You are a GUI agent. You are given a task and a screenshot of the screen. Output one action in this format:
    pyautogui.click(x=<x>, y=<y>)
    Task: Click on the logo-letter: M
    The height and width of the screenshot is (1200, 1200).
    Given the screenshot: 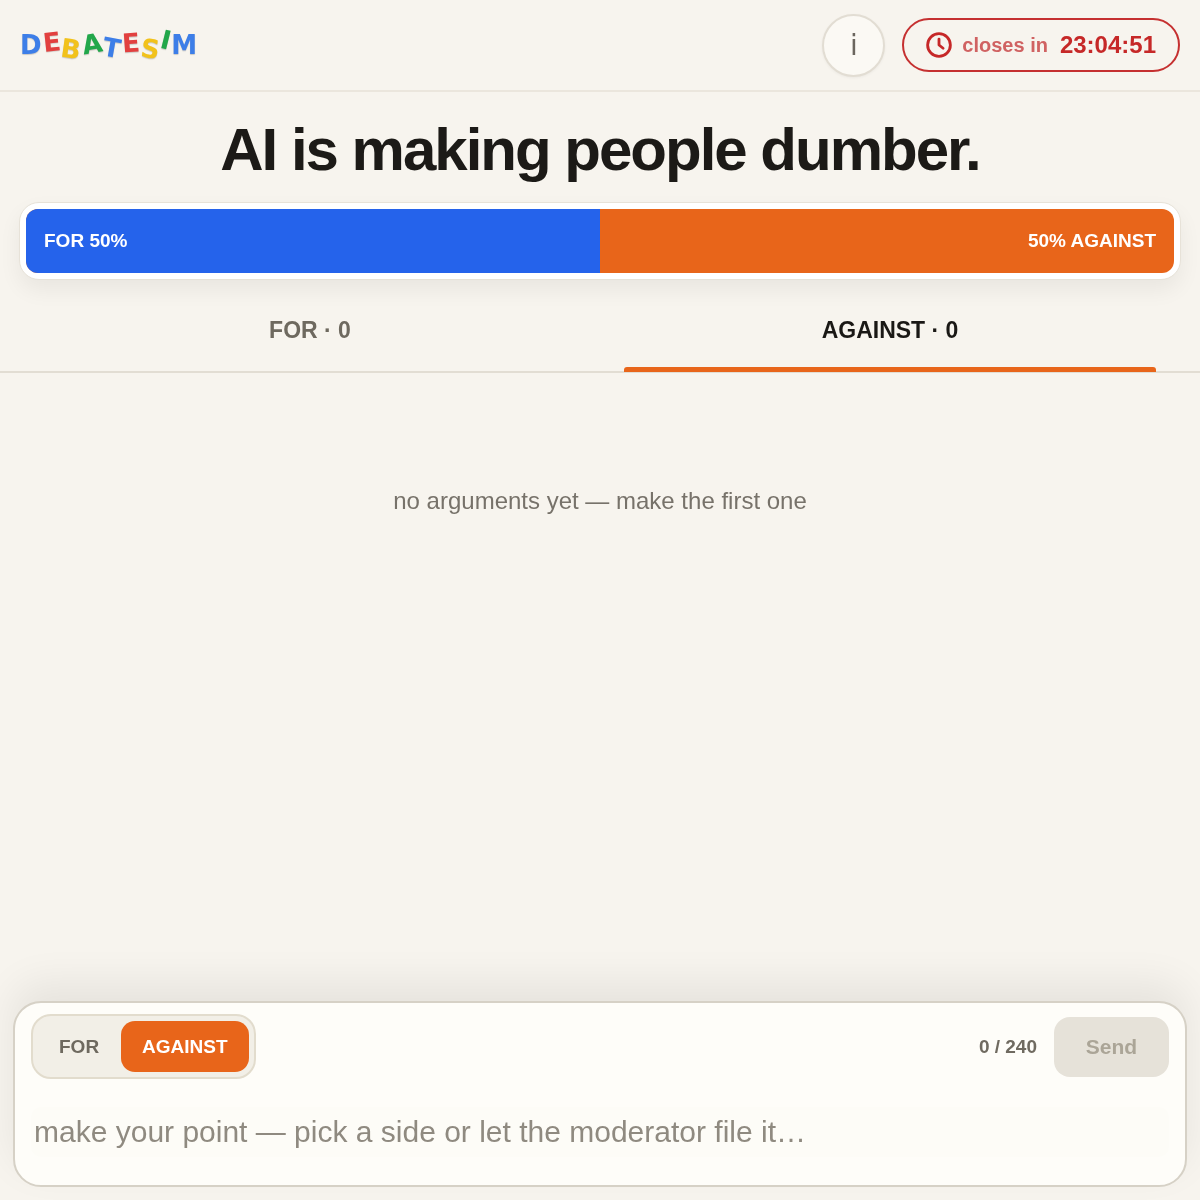 What is the action you would take?
    pyautogui.click(x=184, y=45)
    